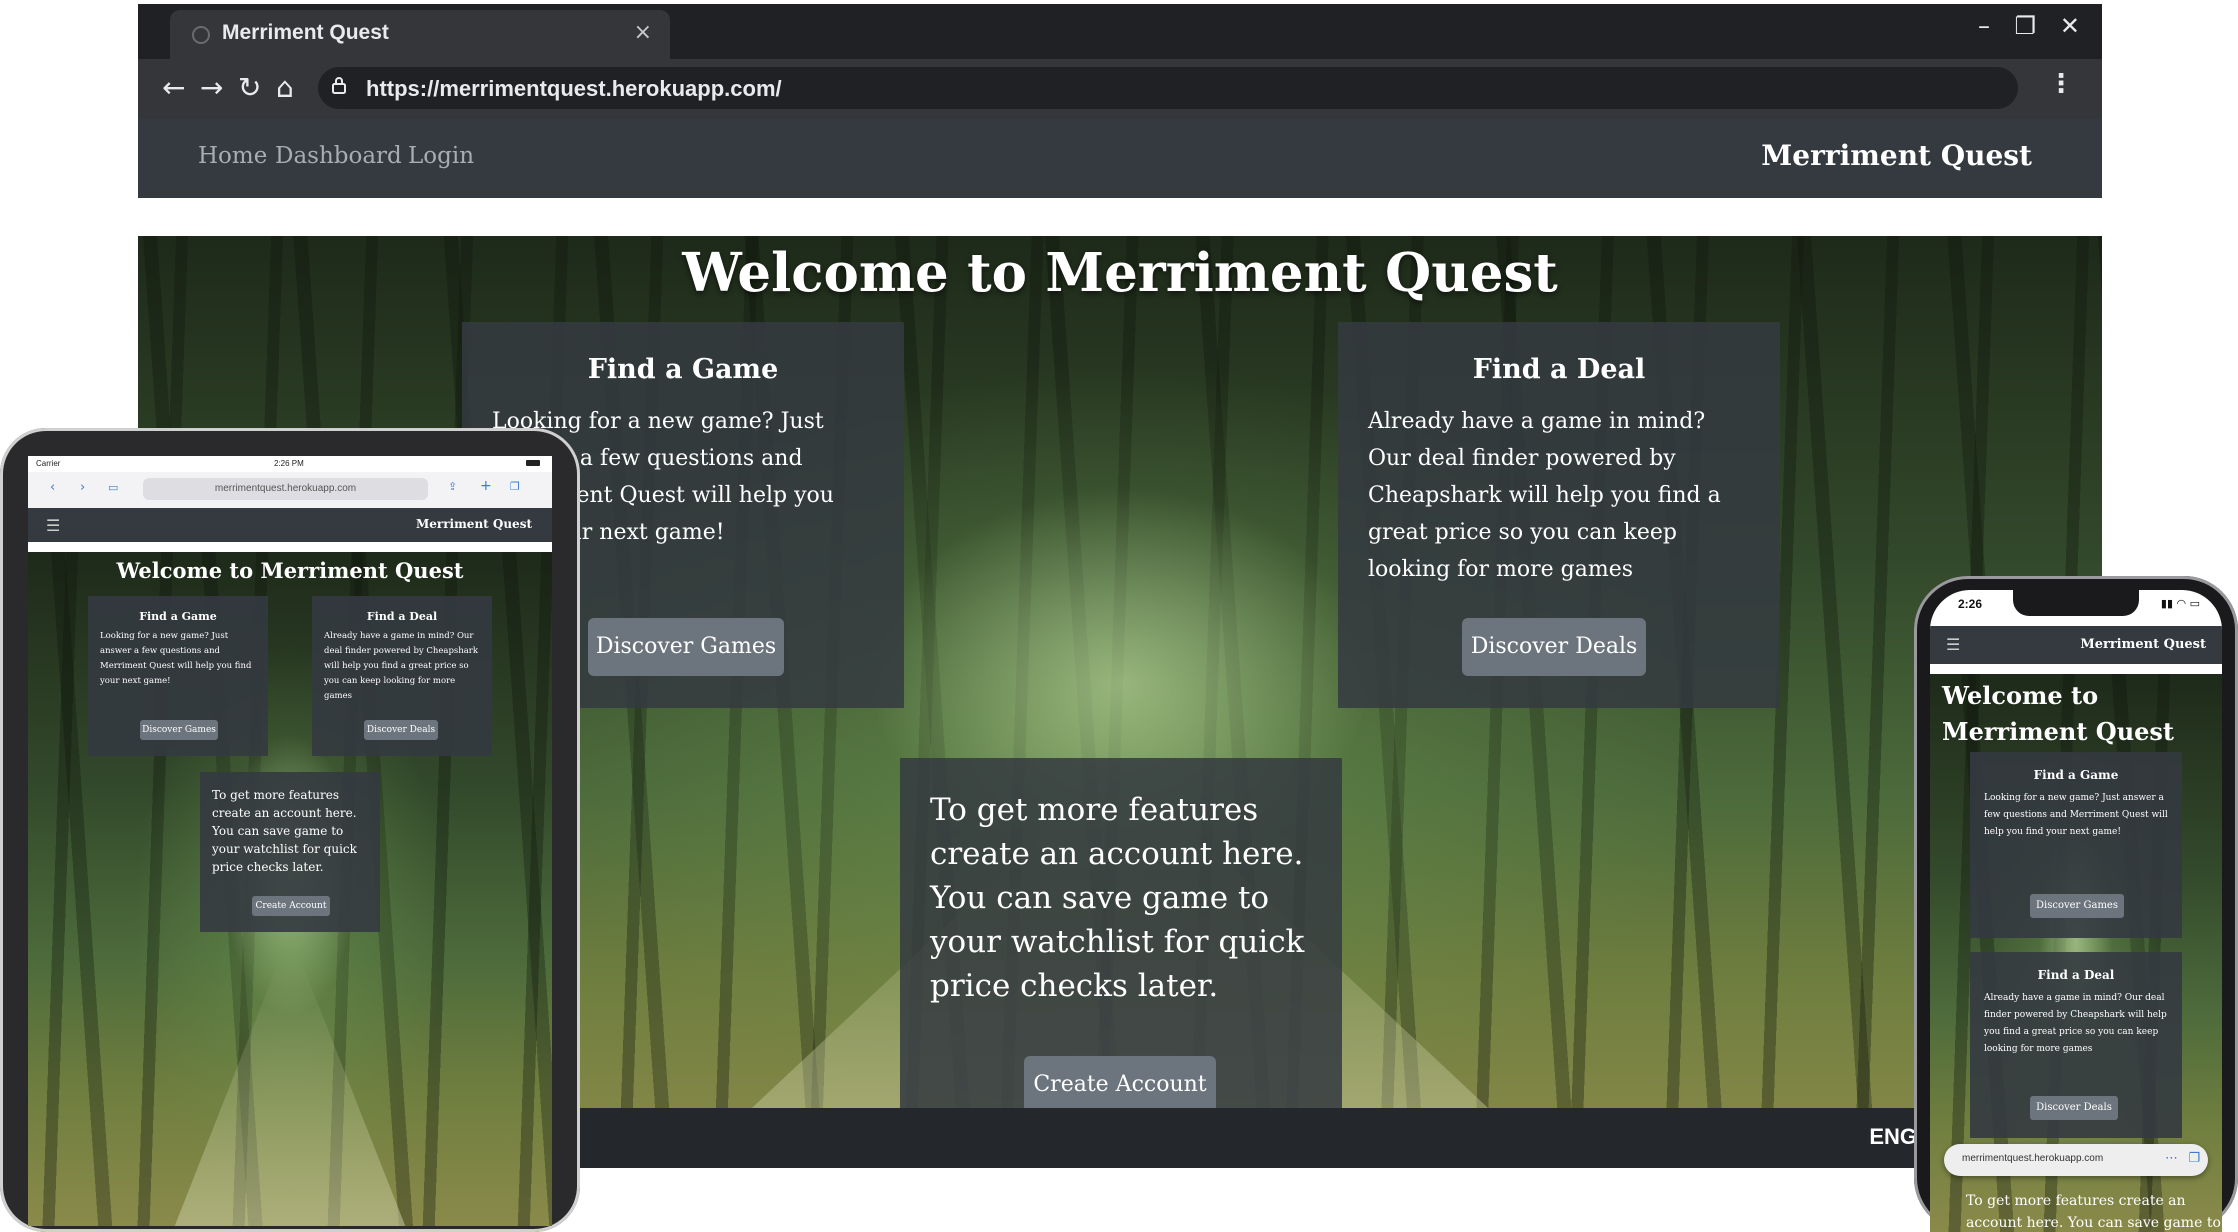  Describe the element at coordinates (686, 647) in the screenshot. I see `discover-games-button: Discover Games` at that location.